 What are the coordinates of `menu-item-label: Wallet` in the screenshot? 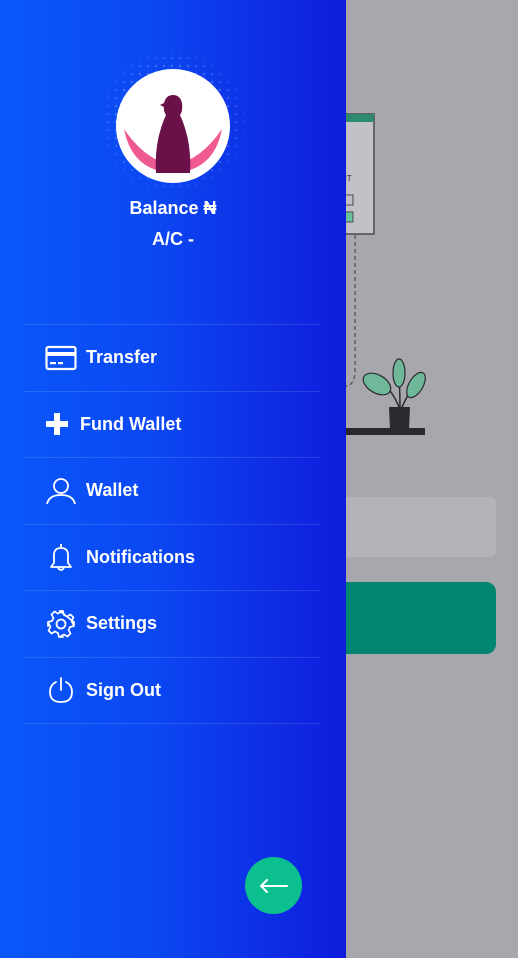 It's located at (112, 490).